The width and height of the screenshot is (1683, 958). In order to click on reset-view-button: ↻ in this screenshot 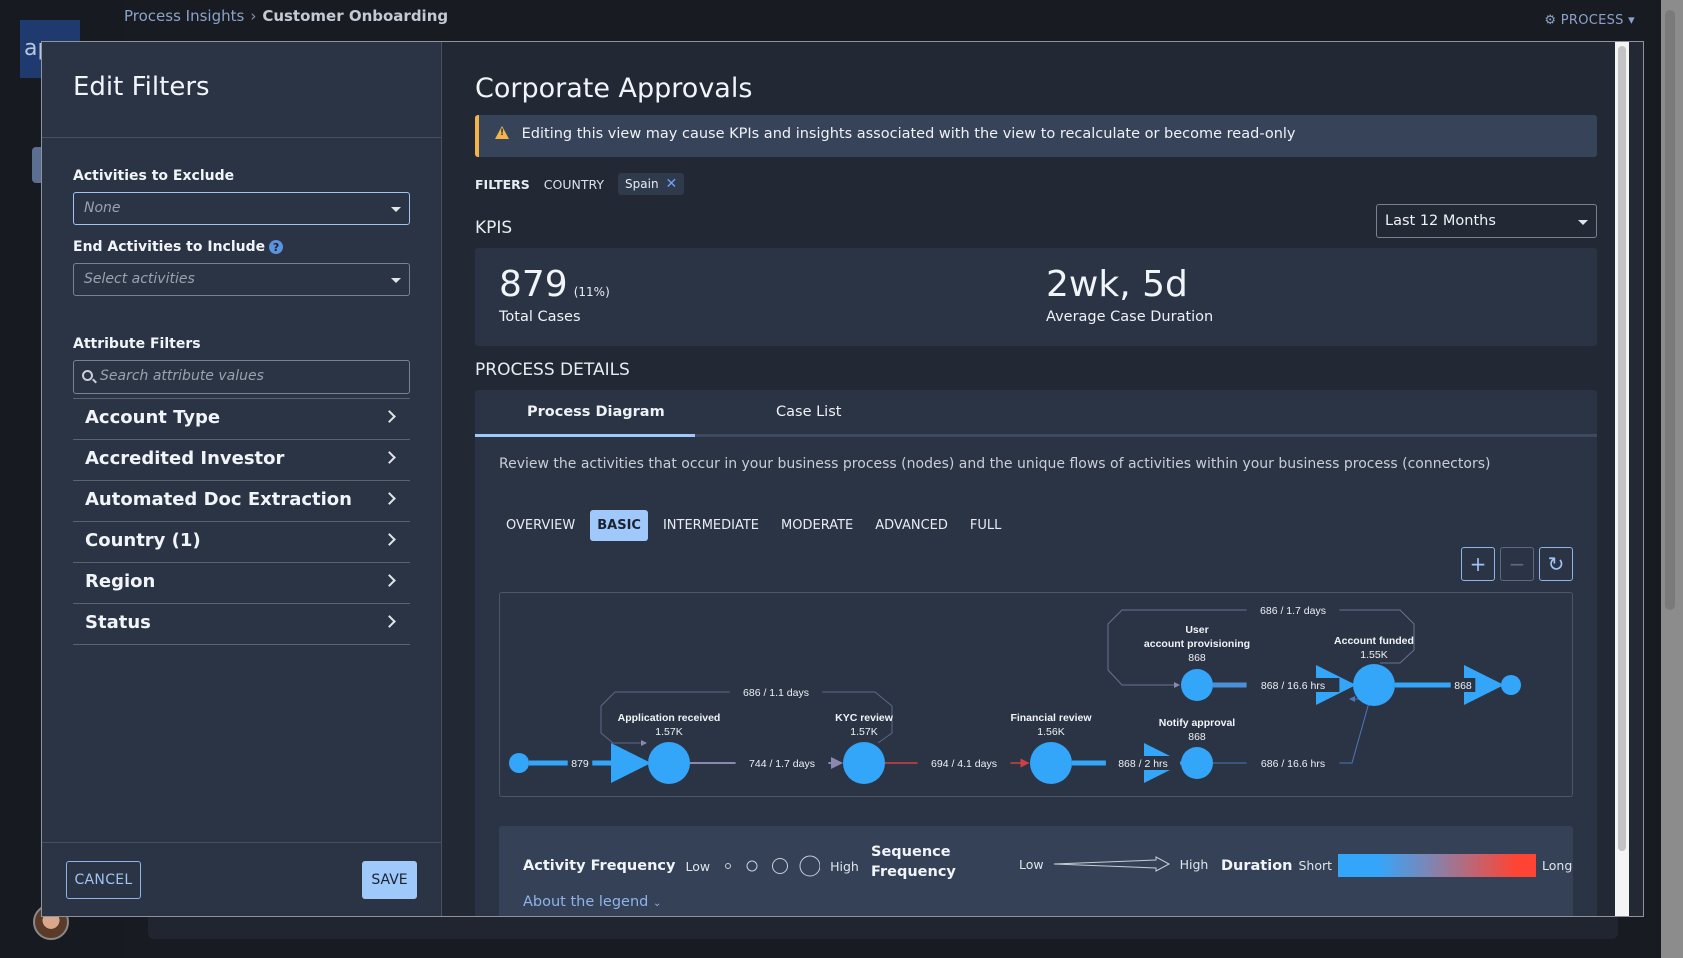, I will do `click(1556, 564)`.